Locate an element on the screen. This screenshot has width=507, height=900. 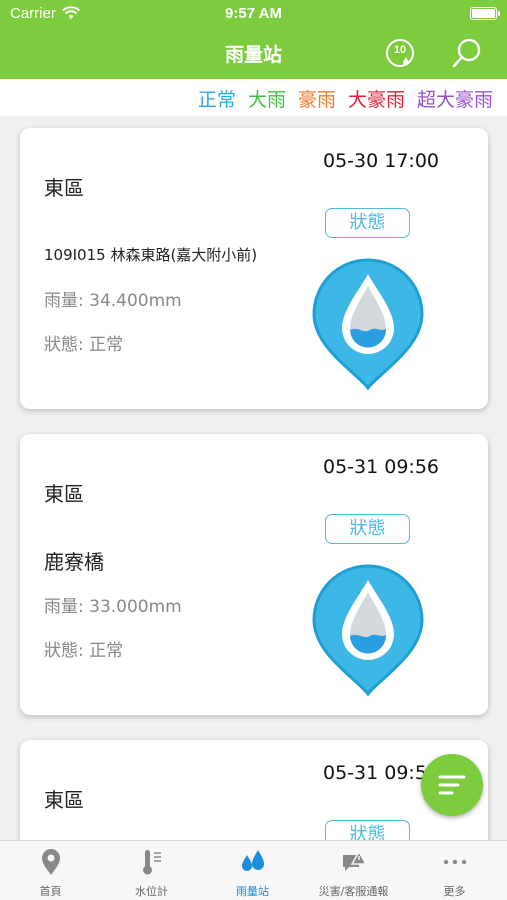
tab-report: 災害/客服通報 is located at coordinates (353, 870).